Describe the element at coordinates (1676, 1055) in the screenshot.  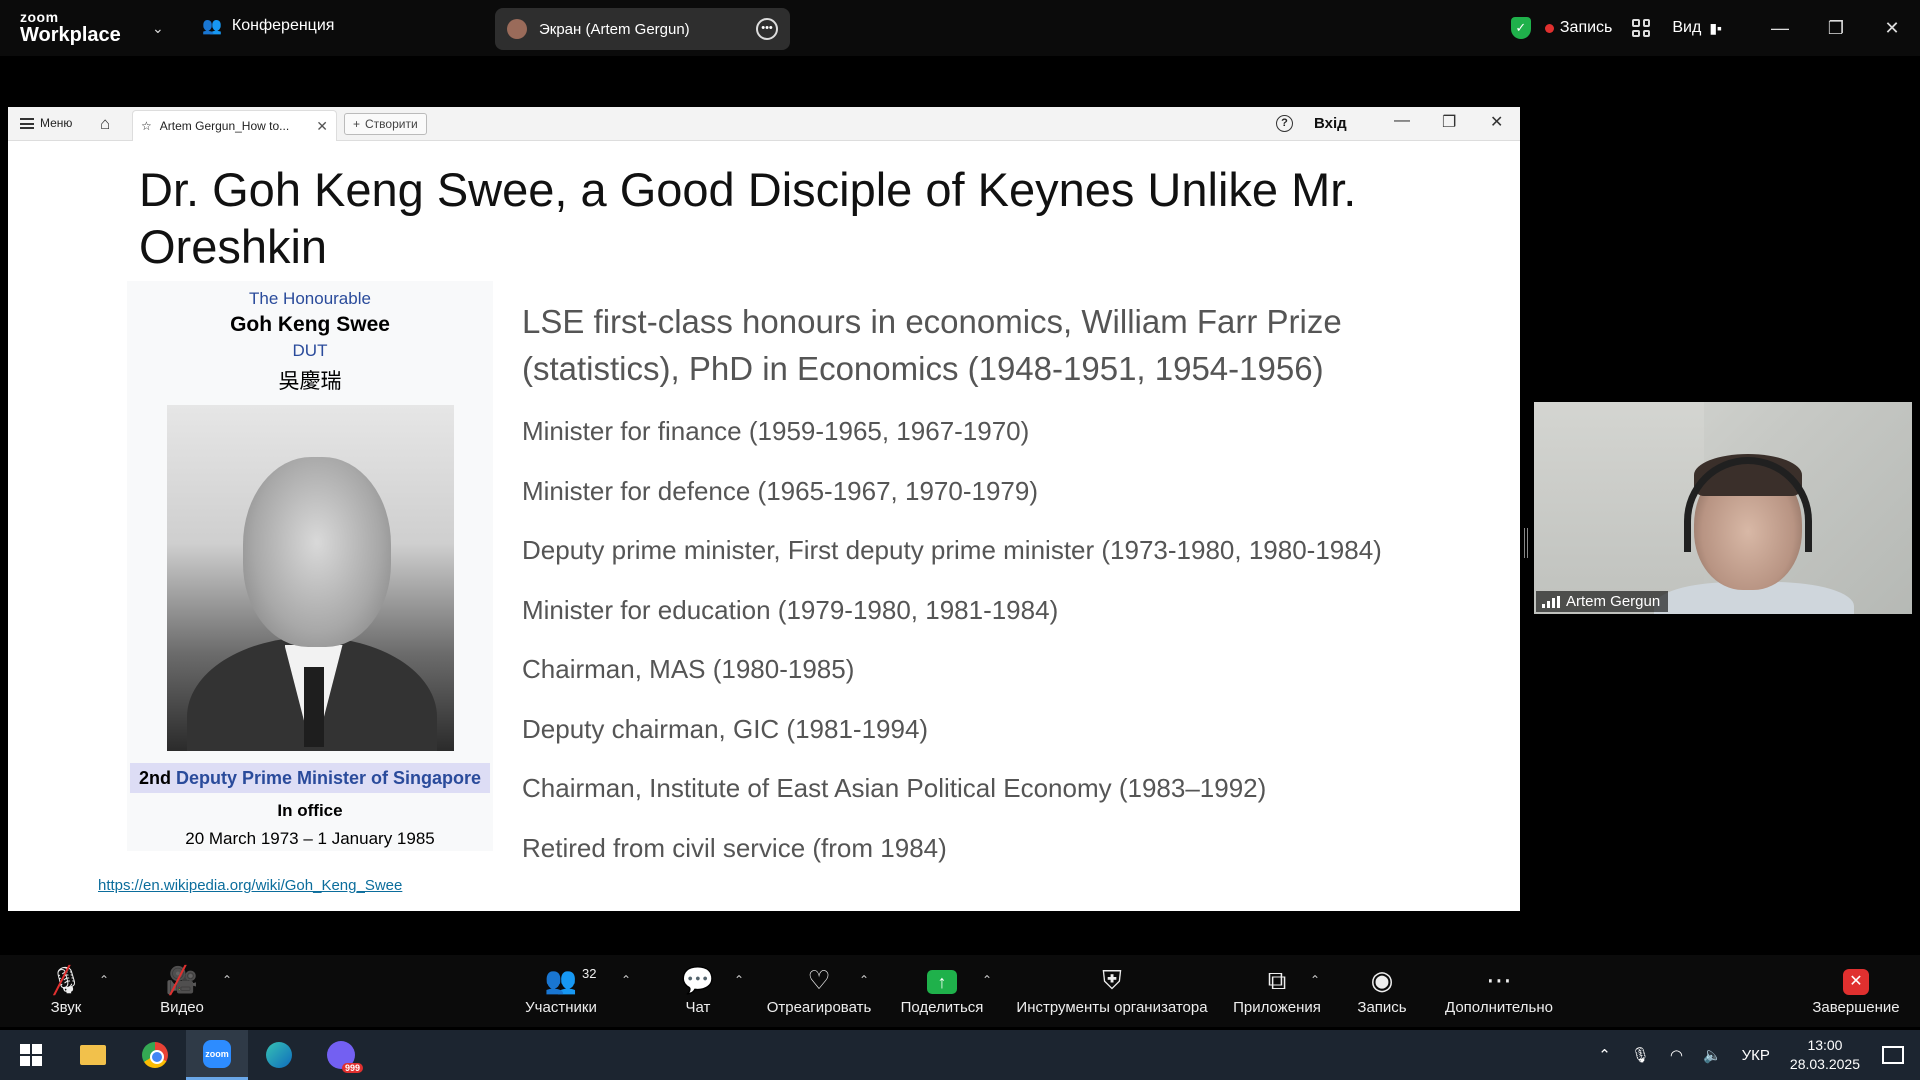
I see `wifi-icon: ◠` at that location.